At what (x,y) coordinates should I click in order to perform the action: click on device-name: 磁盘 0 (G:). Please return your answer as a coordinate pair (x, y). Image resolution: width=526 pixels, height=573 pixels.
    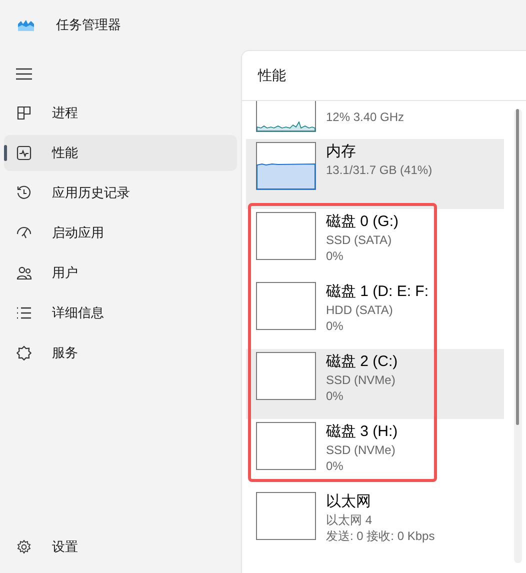
    Looking at the image, I should click on (362, 222).